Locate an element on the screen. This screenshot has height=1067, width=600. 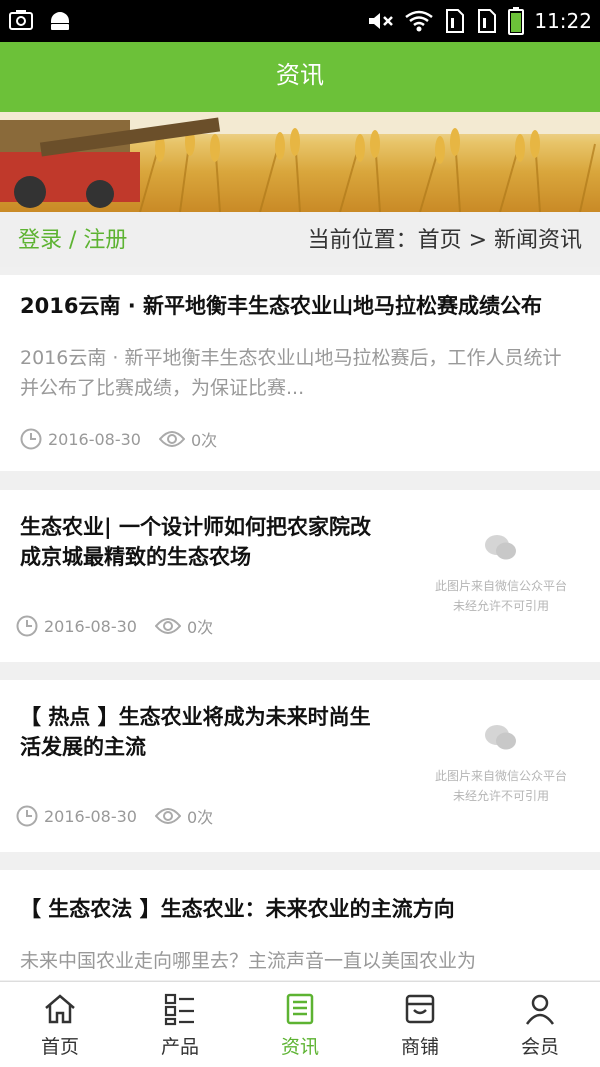
user-icon is located at coordinates (540, 1009).